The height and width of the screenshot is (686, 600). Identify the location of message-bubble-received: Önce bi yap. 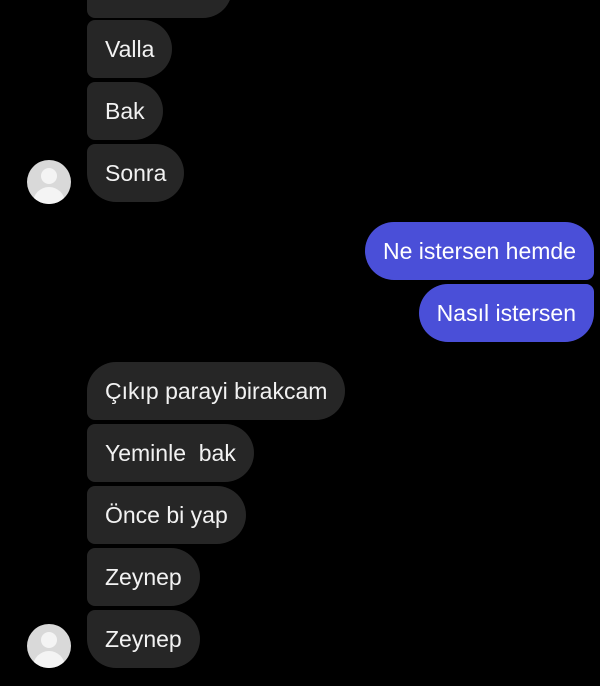
(166, 515).